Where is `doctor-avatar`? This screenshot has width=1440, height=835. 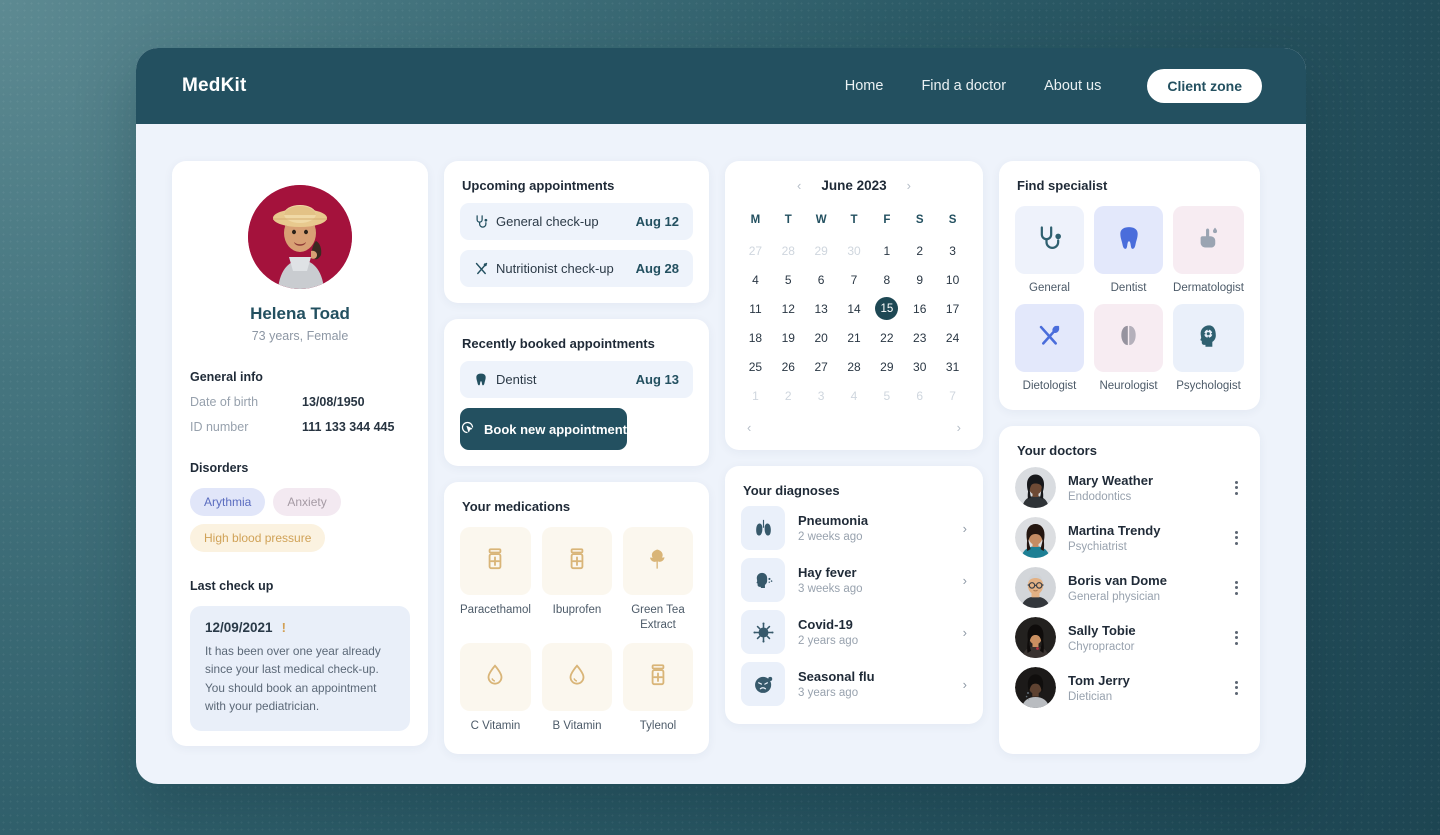
doctor-avatar is located at coordinates (1035, 487).